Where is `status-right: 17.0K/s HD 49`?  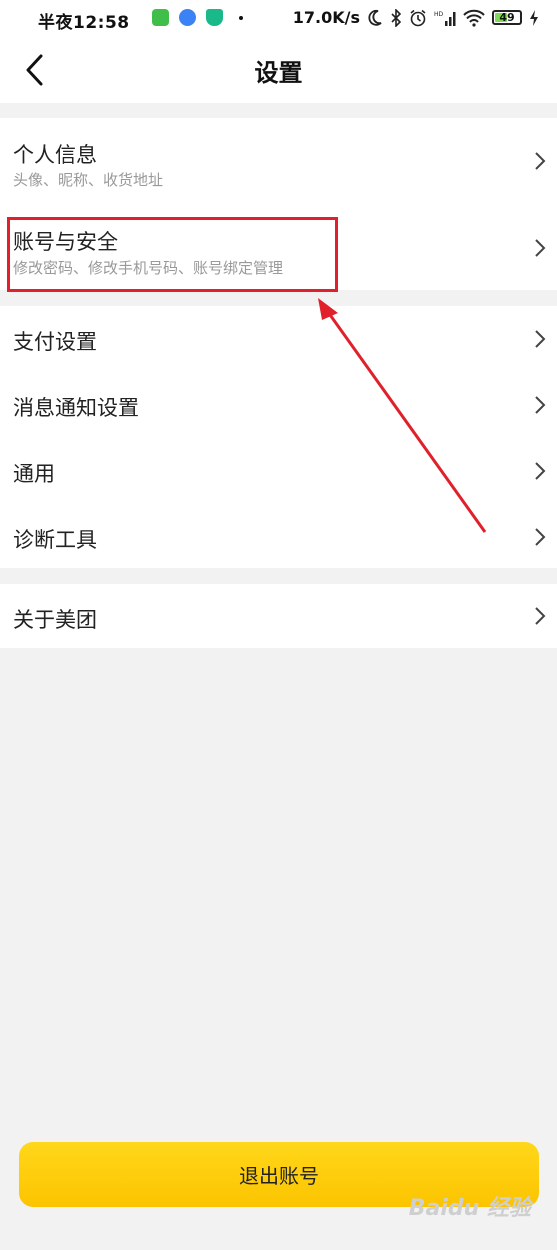
status-right: 17.0K/s HD 49 is located at coordinates (416, 17).